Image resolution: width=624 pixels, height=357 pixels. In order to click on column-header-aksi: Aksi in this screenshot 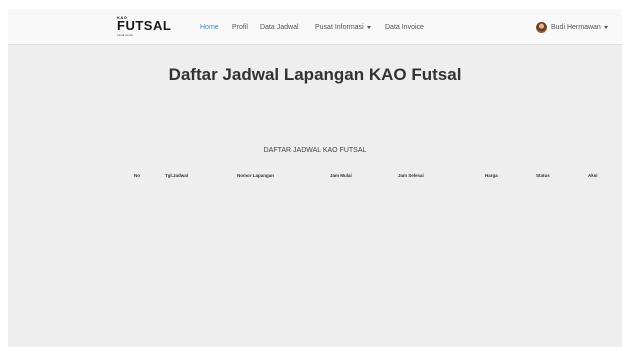, I will do `click(593, 175)`.